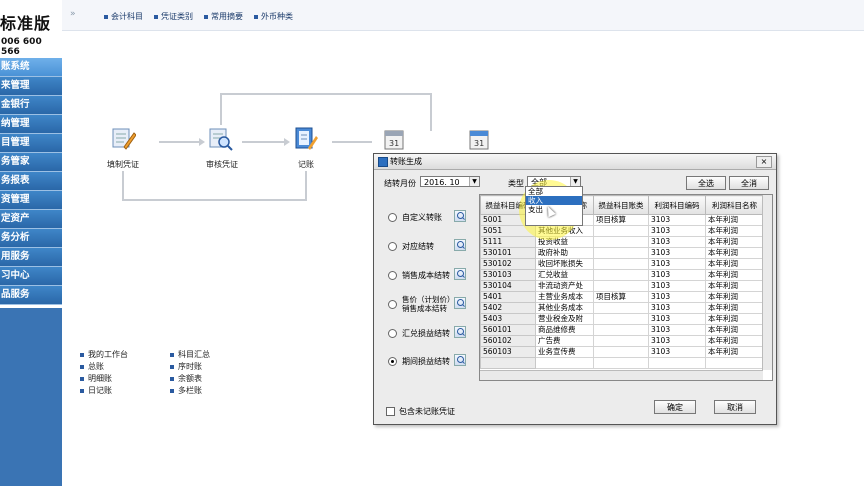 This screenshot has width=864, height=486. What do you see at coordinates (622, 363) in the screenshot?
I see `table-row` at bounding box center [622, 363].